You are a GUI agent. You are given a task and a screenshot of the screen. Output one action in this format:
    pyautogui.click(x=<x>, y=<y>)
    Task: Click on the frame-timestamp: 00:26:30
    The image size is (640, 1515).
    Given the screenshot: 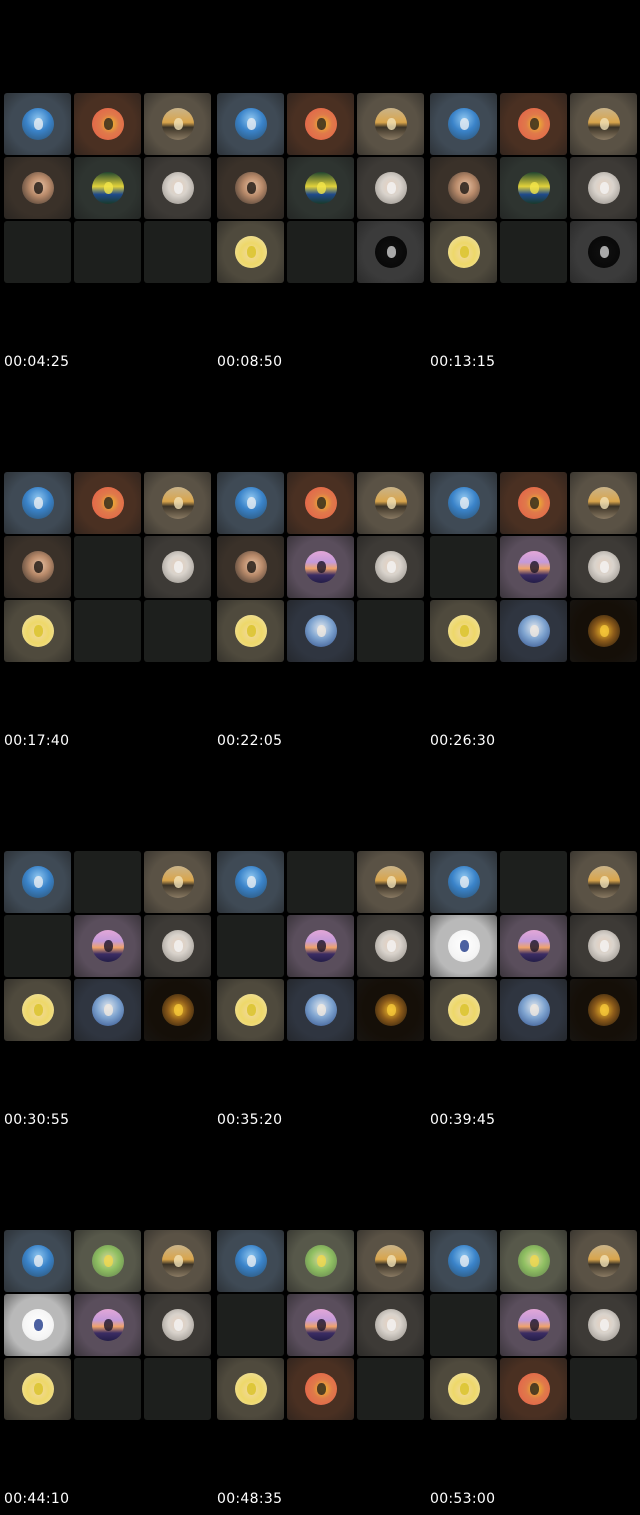 What is the action you would take?
    pyautogui.click(x=463, y=741)
    